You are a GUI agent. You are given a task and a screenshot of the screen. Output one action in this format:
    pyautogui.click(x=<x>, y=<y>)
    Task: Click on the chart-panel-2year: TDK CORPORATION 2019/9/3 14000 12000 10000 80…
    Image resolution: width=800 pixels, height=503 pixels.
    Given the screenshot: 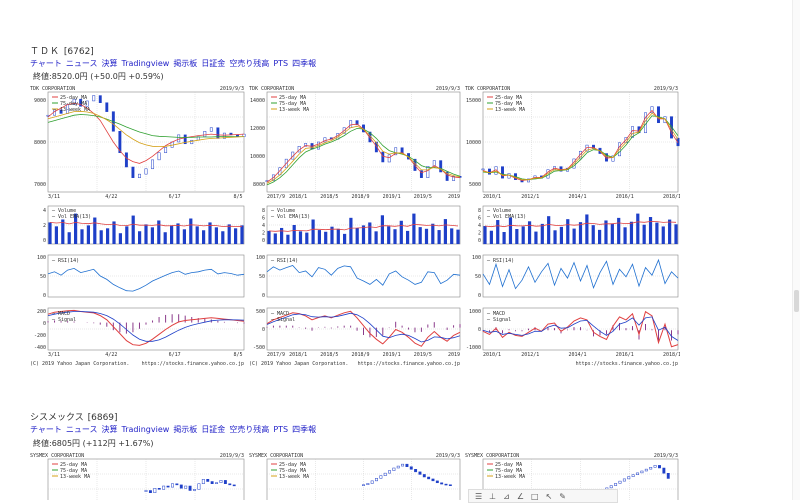 What is the action you would take?
    pyautogui.click(x=355, y=226)
    